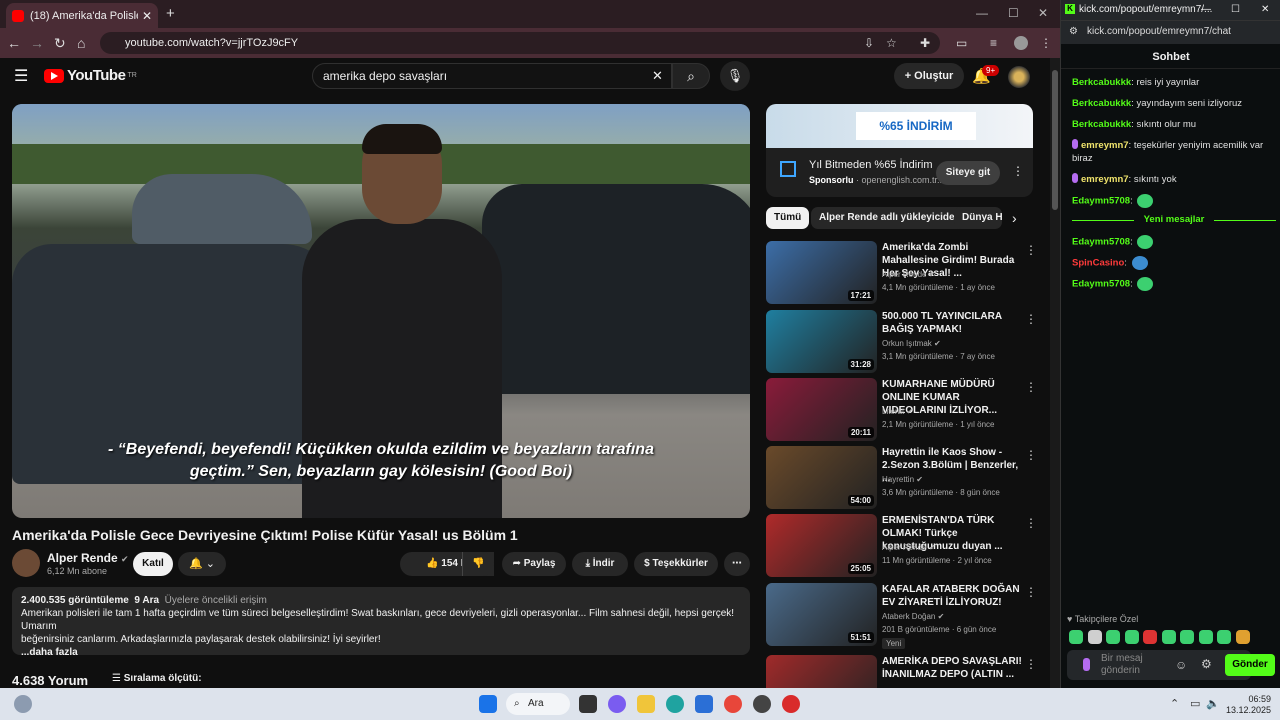 This screenshot has width=1280, height=720. Describe the element at coordinates (147, 16) in the screenshot. I see `close-tab-icon: ✕` at that location.